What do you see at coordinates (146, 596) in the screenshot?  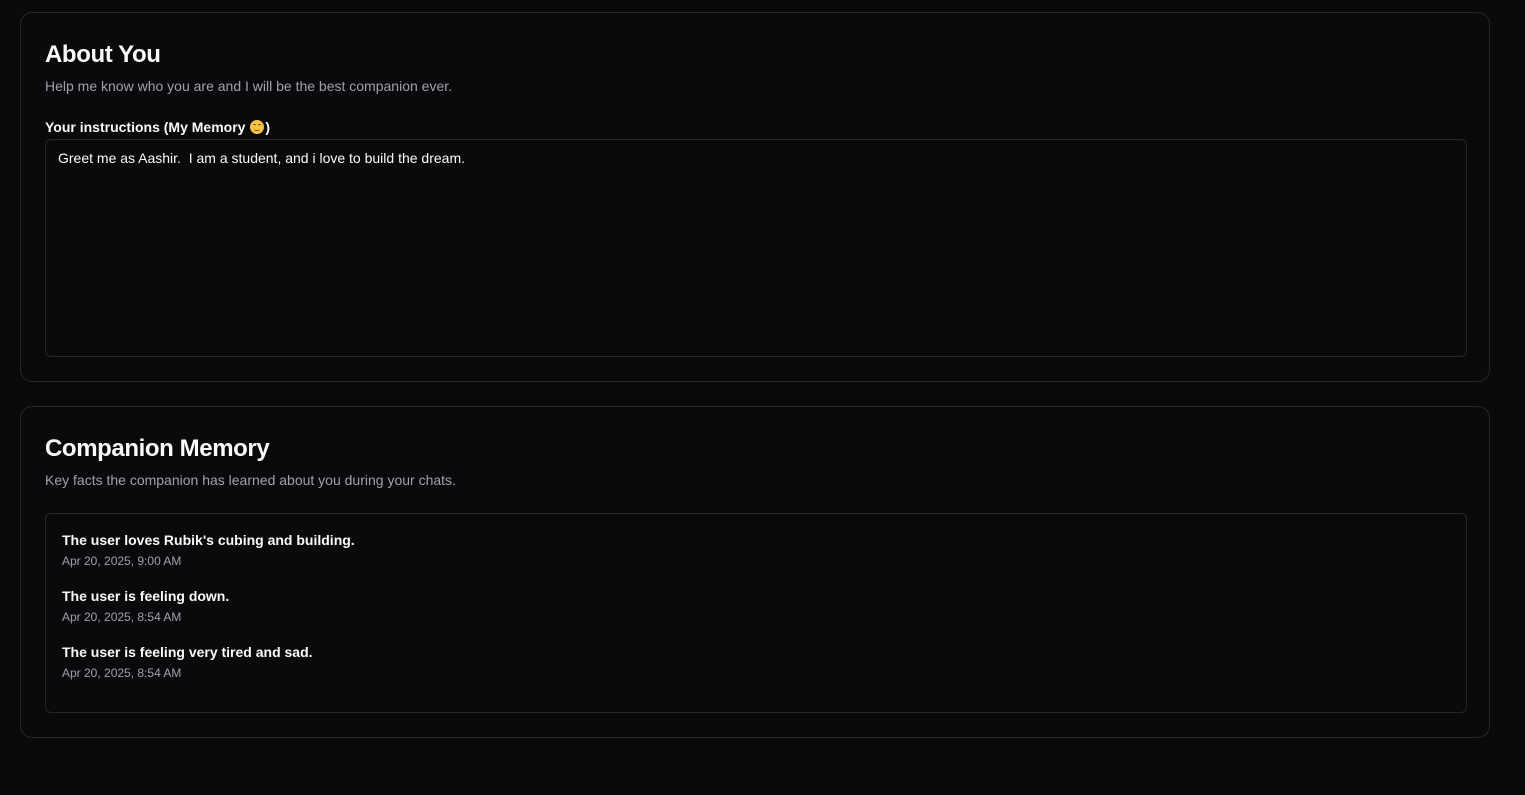 I see `memory-item-text: The user is feeling down.` at bounding box center [146, 596].